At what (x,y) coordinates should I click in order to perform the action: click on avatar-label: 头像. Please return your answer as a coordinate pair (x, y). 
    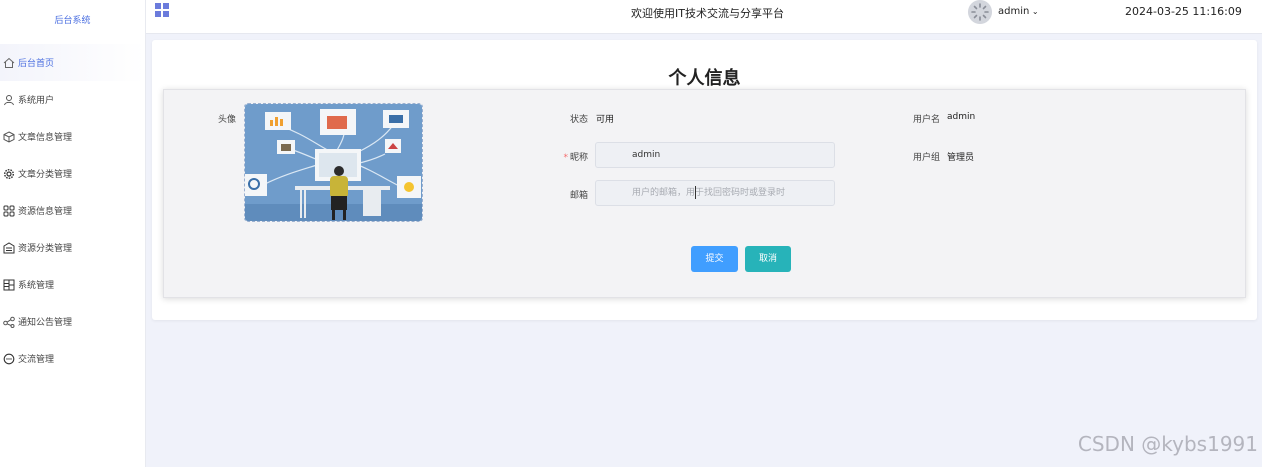
    Looking at the image, I should click on (226, 120).